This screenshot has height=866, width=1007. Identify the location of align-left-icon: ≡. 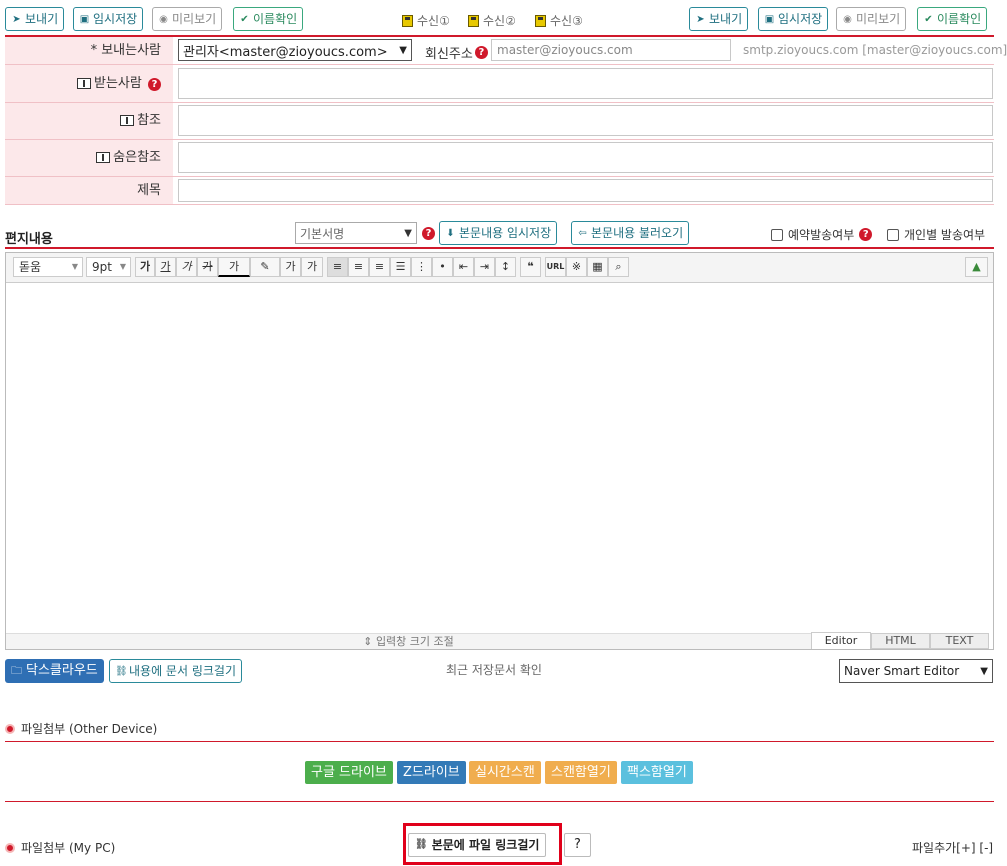
(337, 267).